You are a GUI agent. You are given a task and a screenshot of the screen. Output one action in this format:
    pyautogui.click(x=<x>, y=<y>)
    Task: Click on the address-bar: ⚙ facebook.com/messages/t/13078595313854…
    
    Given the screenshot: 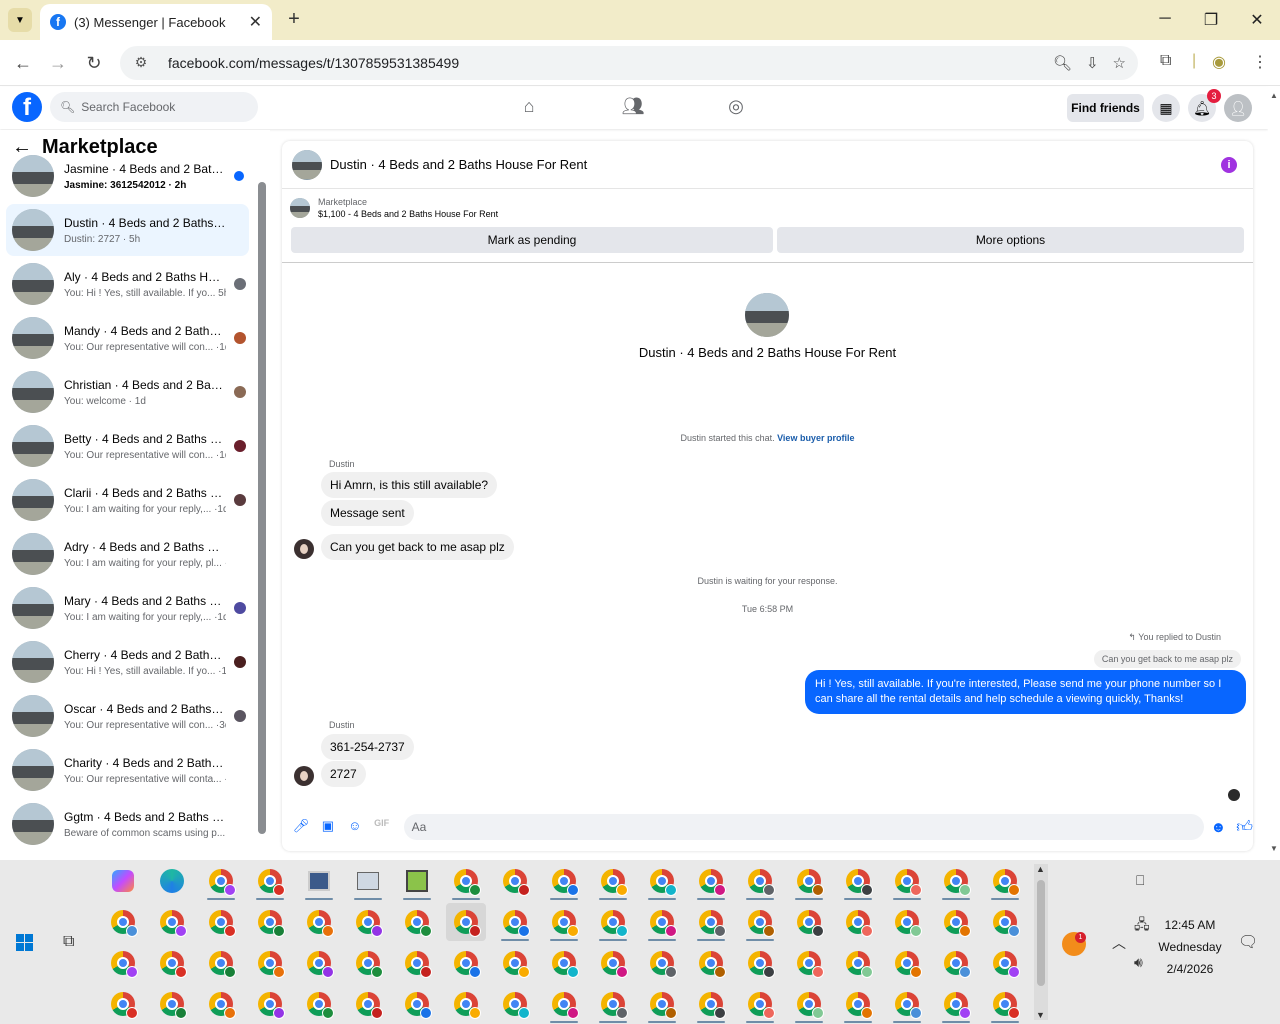 What is the action you would take?
    pyautogui.click(x=629, y=63)
    